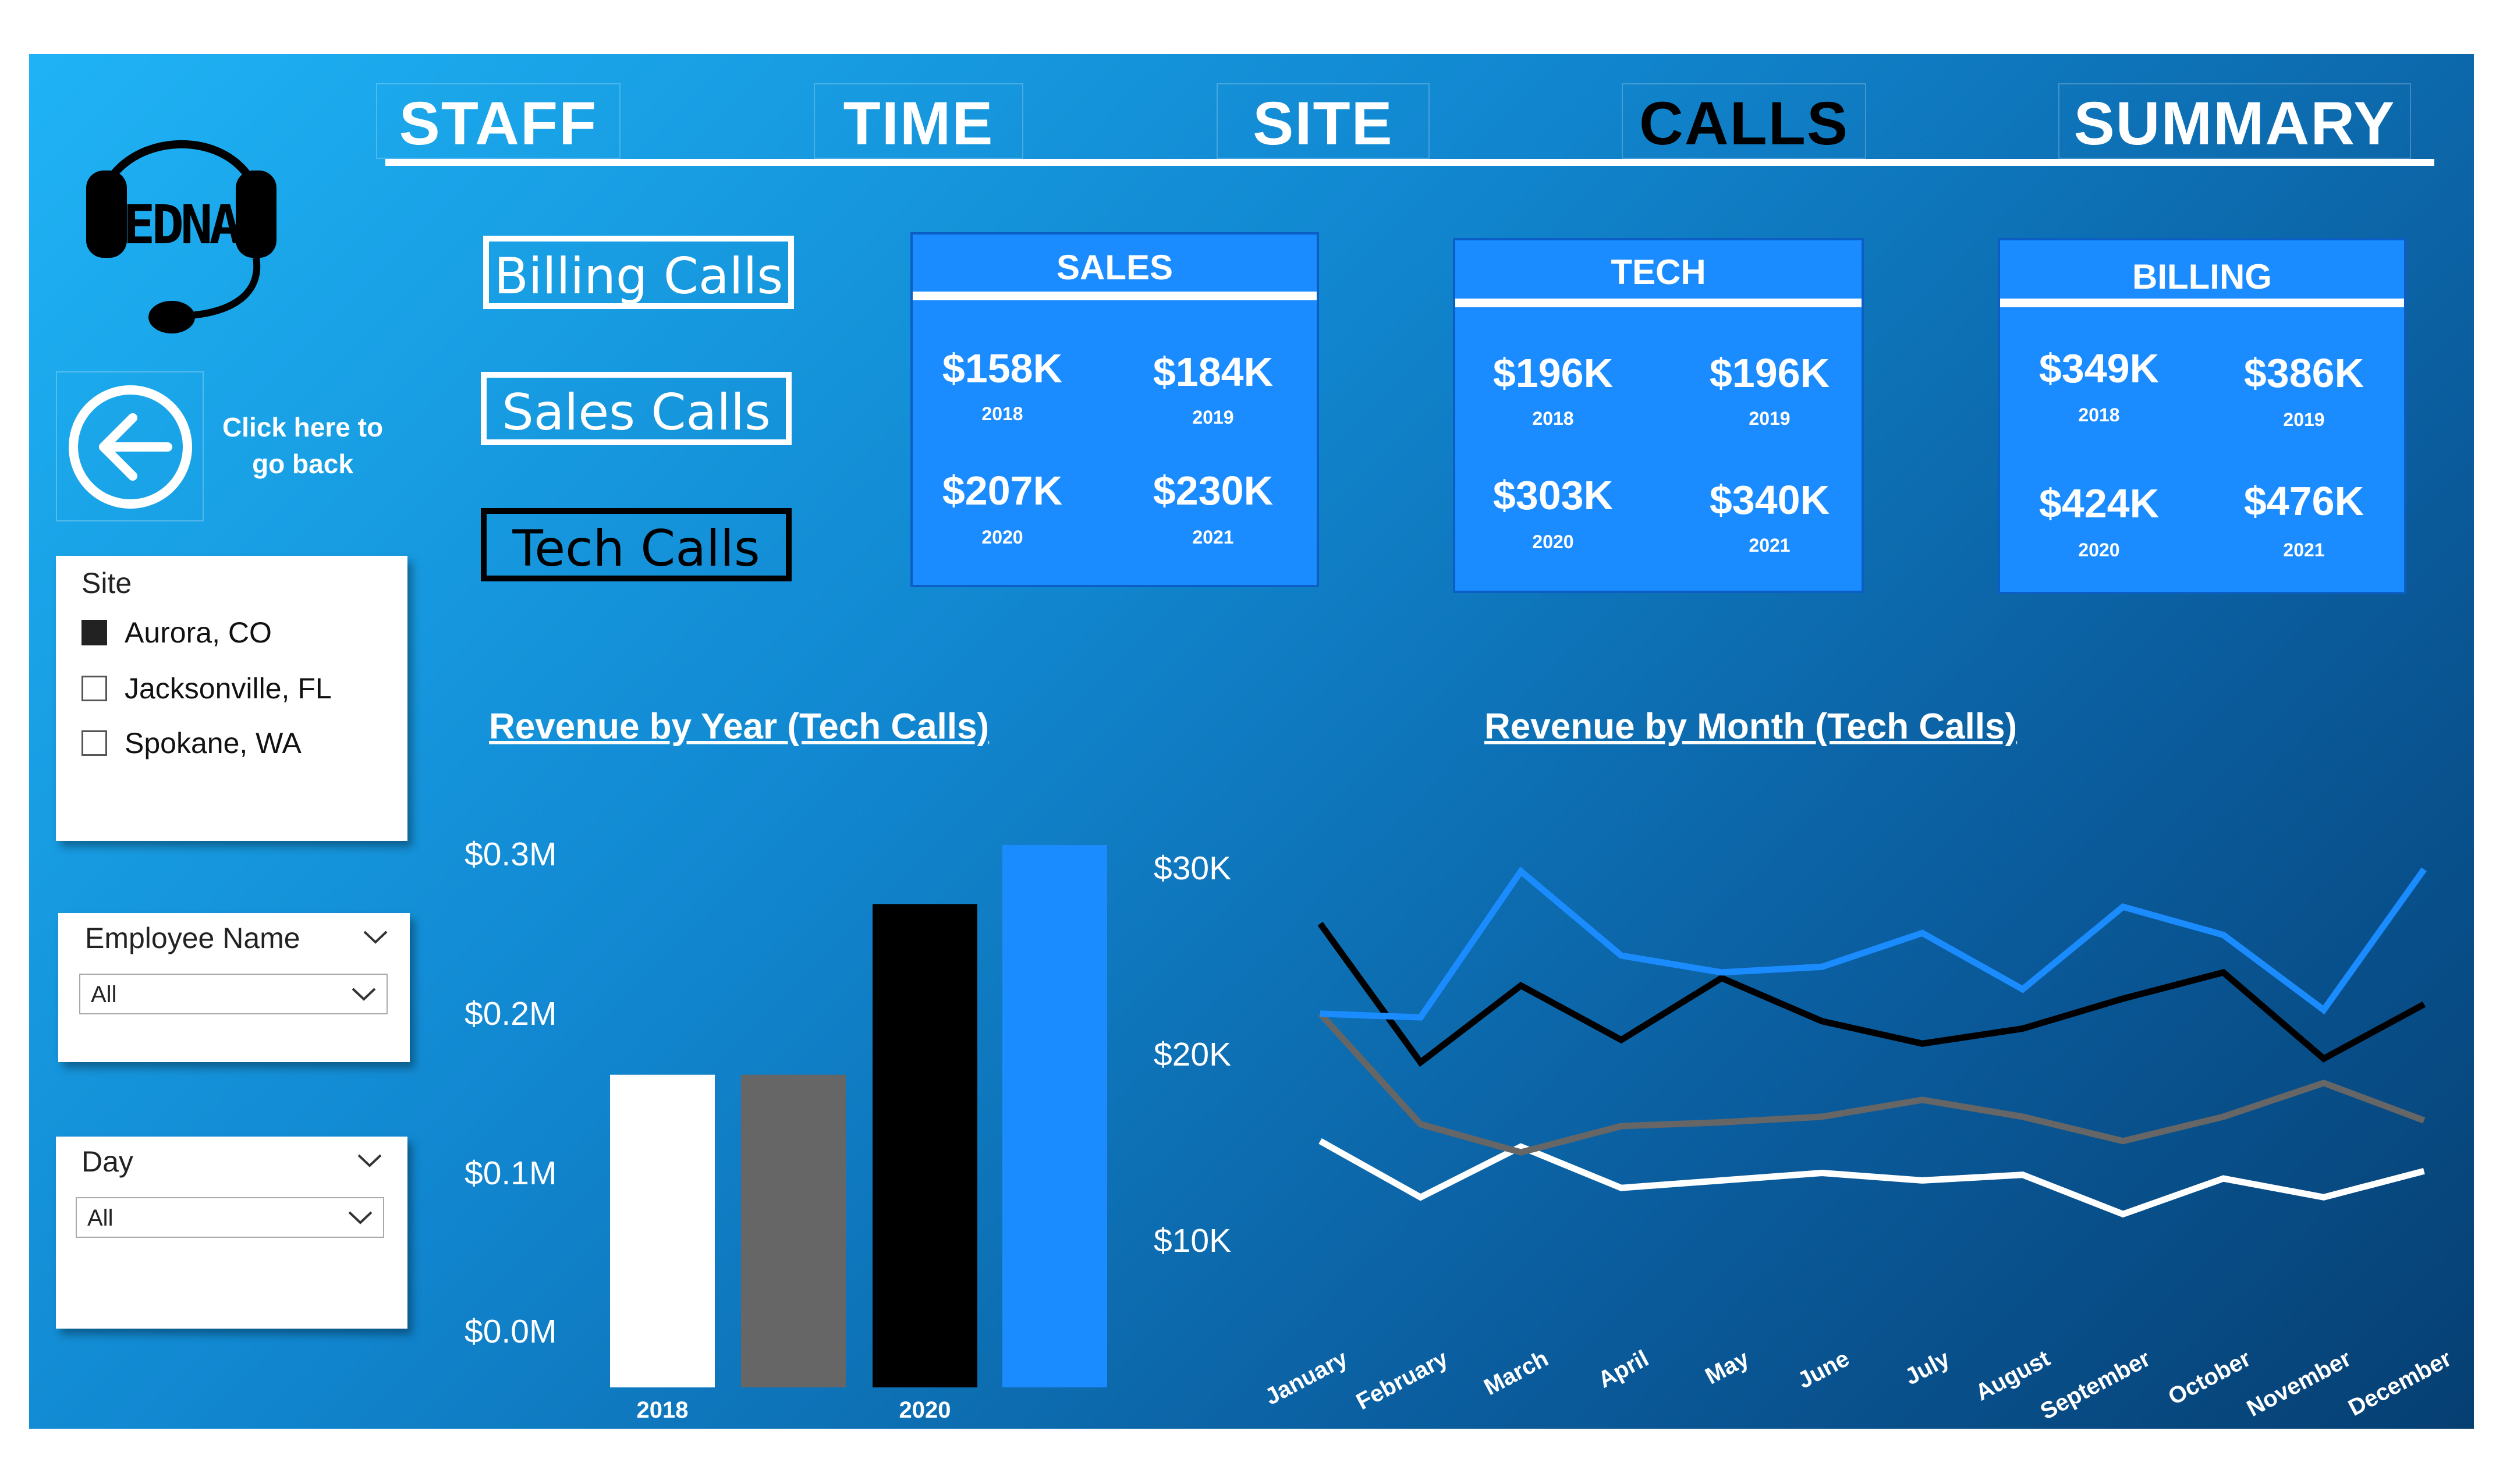 The height and width of the screenshot is (1484, 2503). What do you see at coordinates (2013, 1375) in the screenshot?
I see `line-xtick-august: August` at bounding box center [2013, 1375].